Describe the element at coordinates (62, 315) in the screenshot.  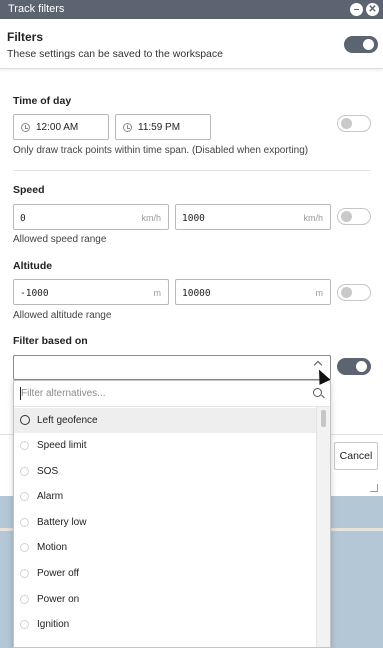
I see `altitude-help: Allowed altitude range` at that location.